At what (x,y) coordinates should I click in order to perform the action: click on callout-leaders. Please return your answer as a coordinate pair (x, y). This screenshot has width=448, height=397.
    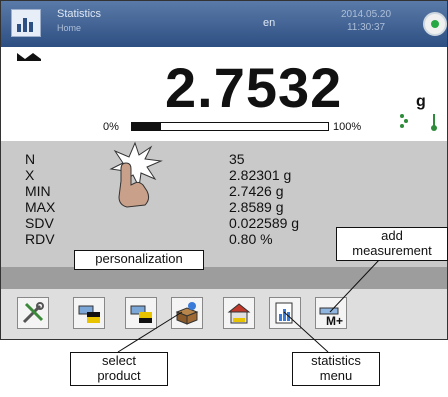
    Looking at the image, I should click on (249, 305).